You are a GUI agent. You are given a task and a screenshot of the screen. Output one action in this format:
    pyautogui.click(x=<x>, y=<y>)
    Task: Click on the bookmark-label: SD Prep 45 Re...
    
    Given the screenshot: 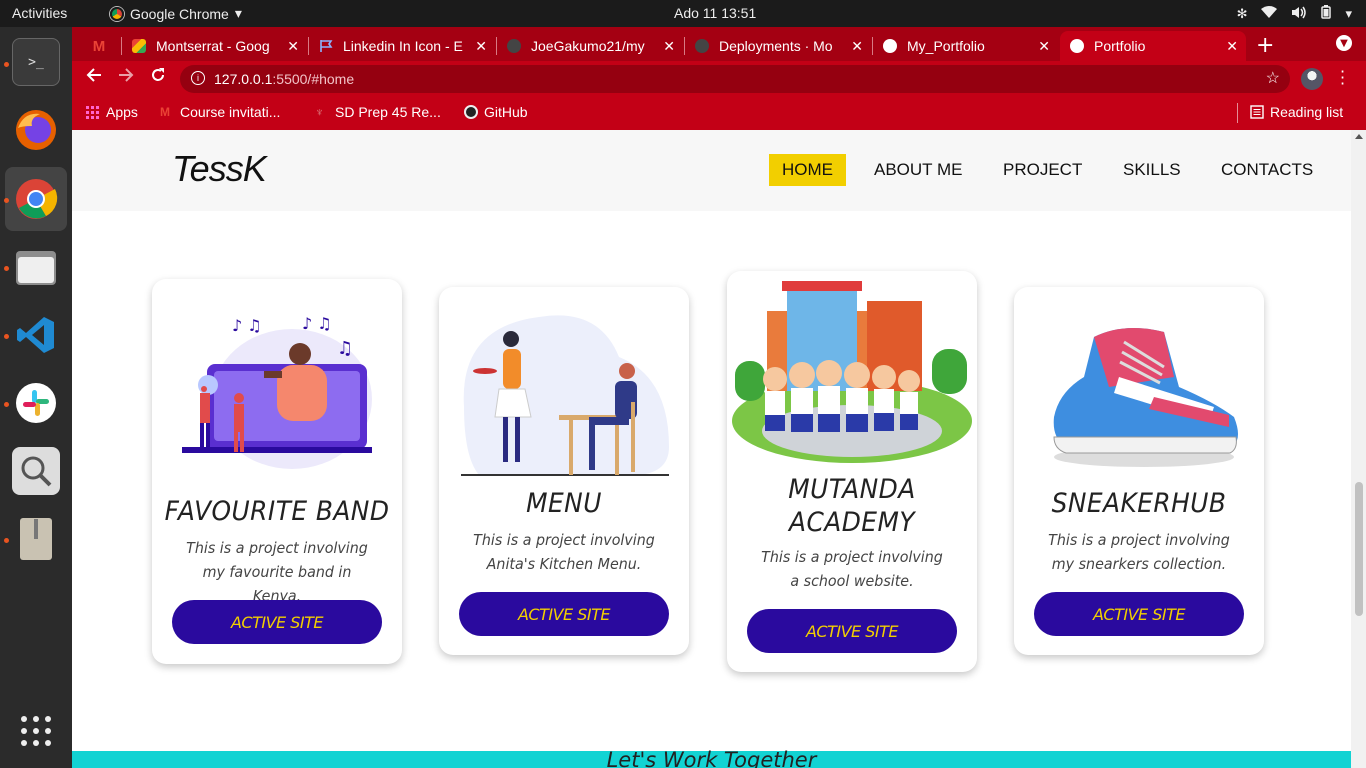 What is the action you would take?
    pyautogui.click(x=388, y=112)
    